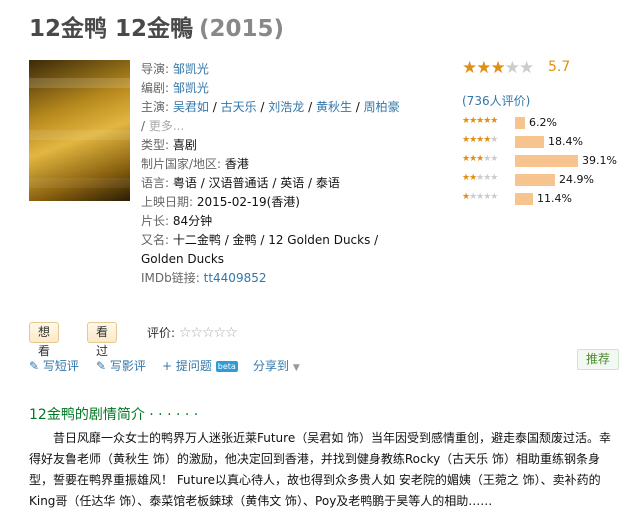 The width and height of the screenshot is (642, 527). Describe the element at coordinates (242, 29) in the screenshot. I see `movie-year: (2015)` at that location.